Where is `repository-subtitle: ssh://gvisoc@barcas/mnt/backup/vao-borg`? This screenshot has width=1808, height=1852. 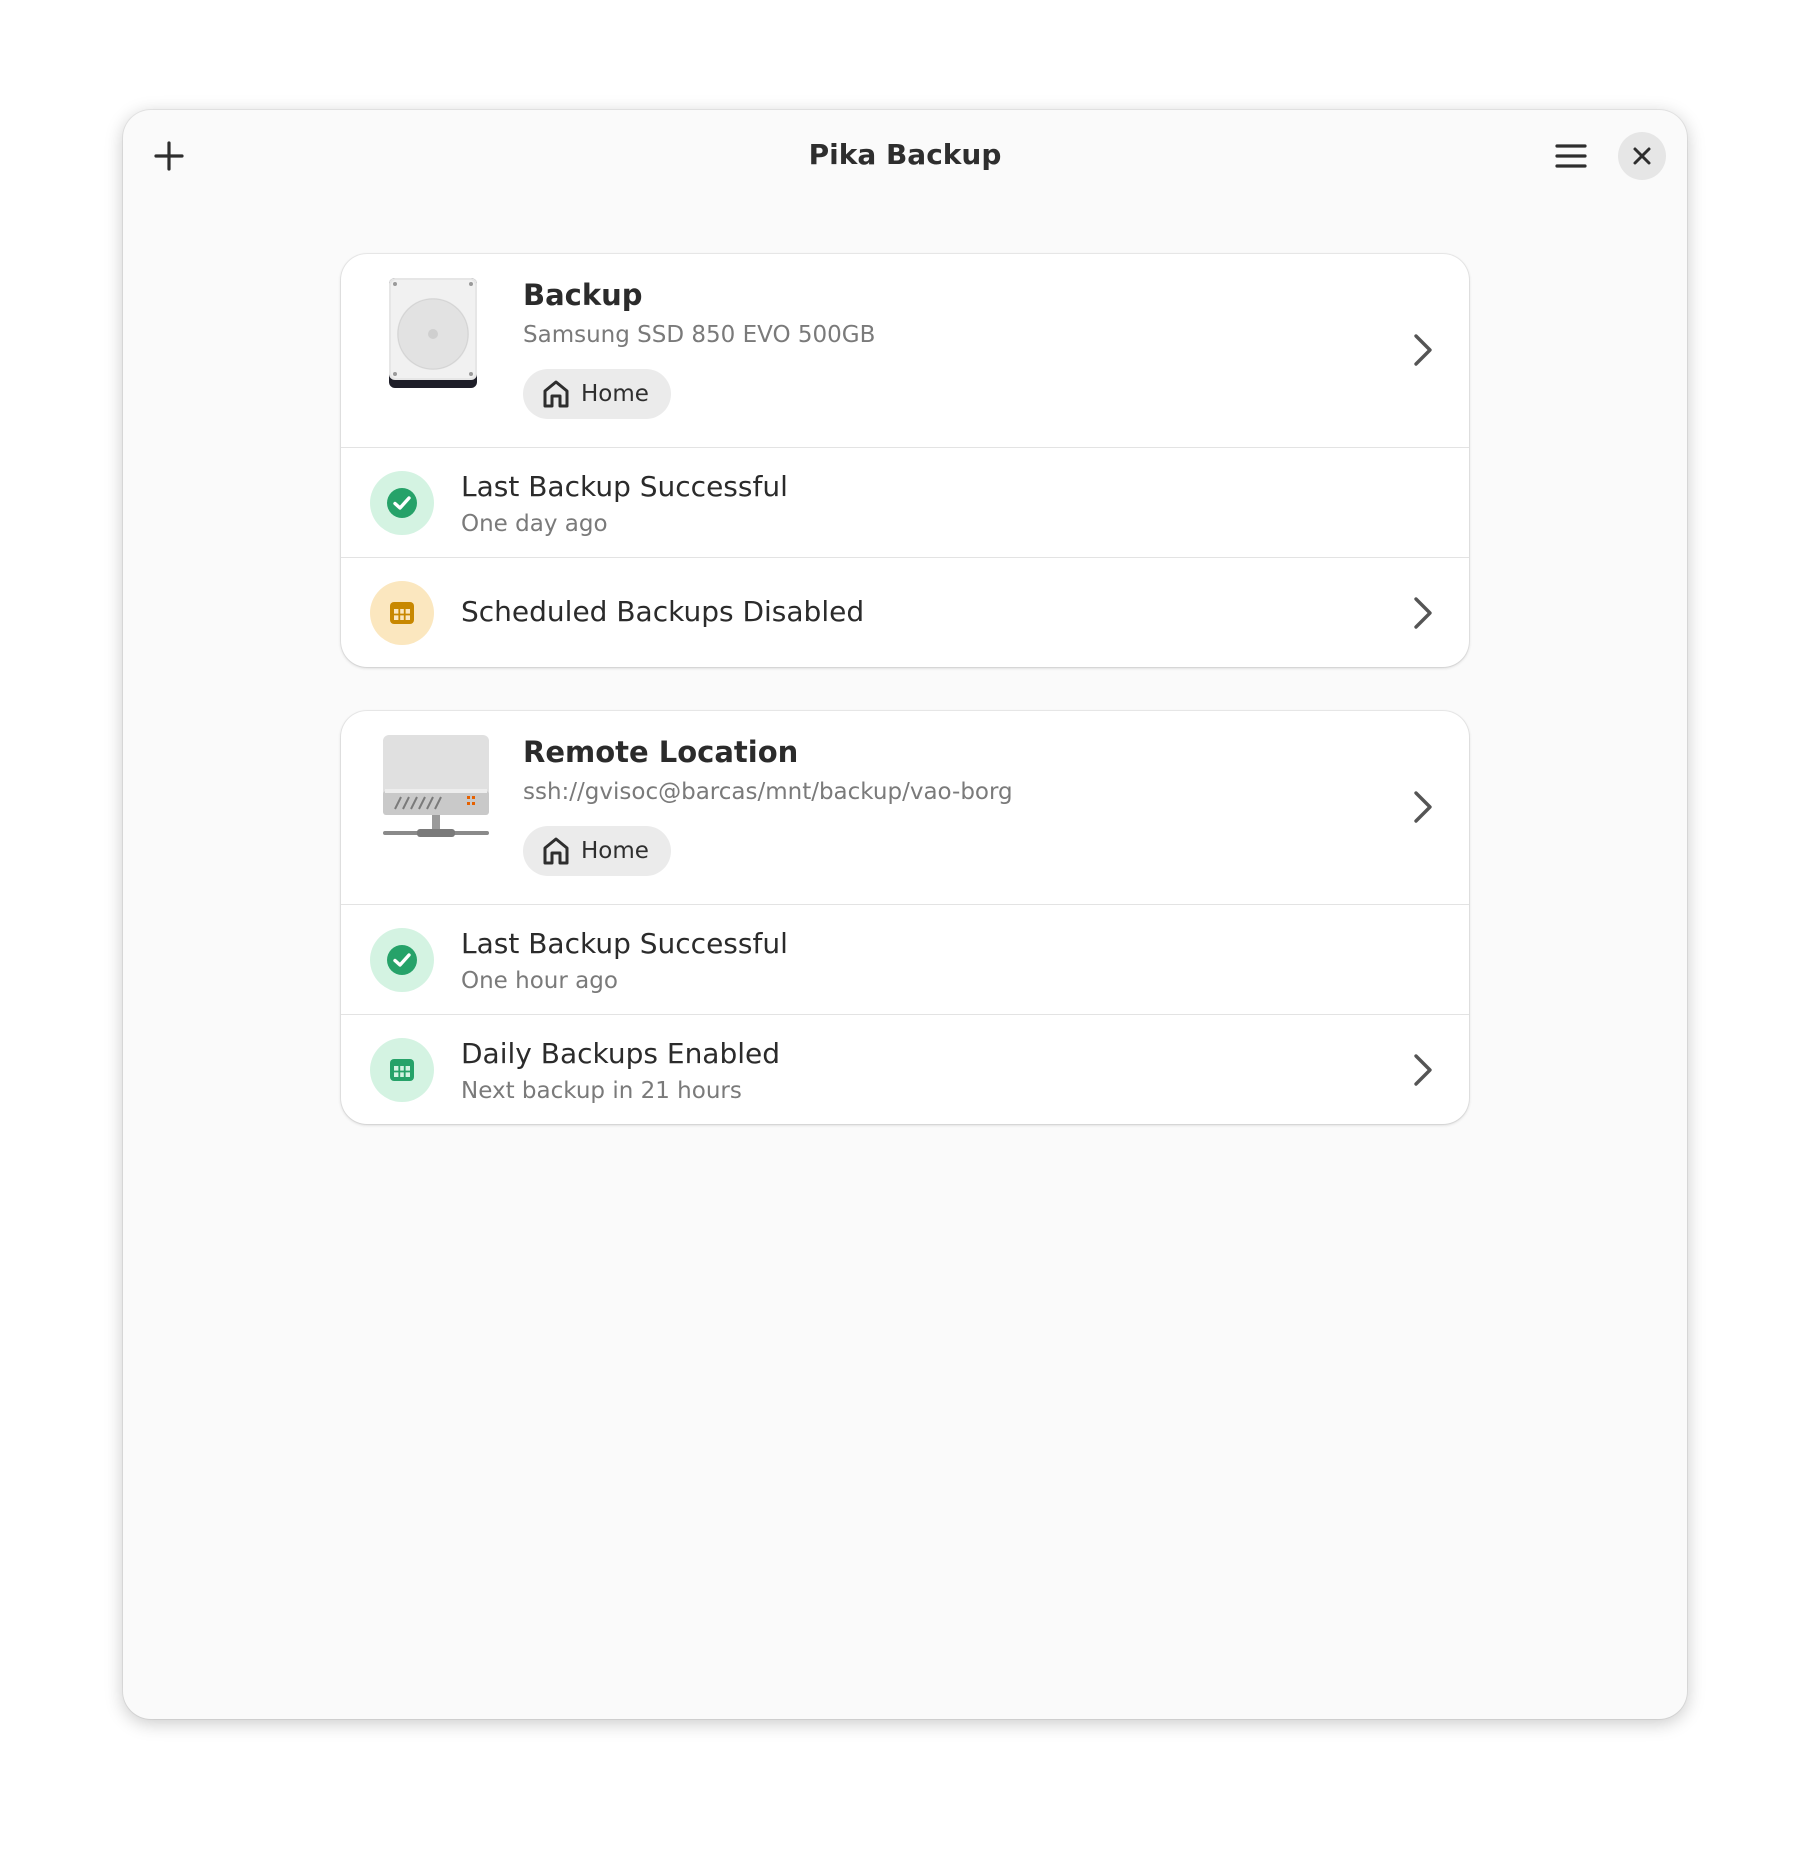
repository-subtitle: ssh://gvisoc@barcas/mnt/backup/vao-borg is located at coordinates (768, 792).